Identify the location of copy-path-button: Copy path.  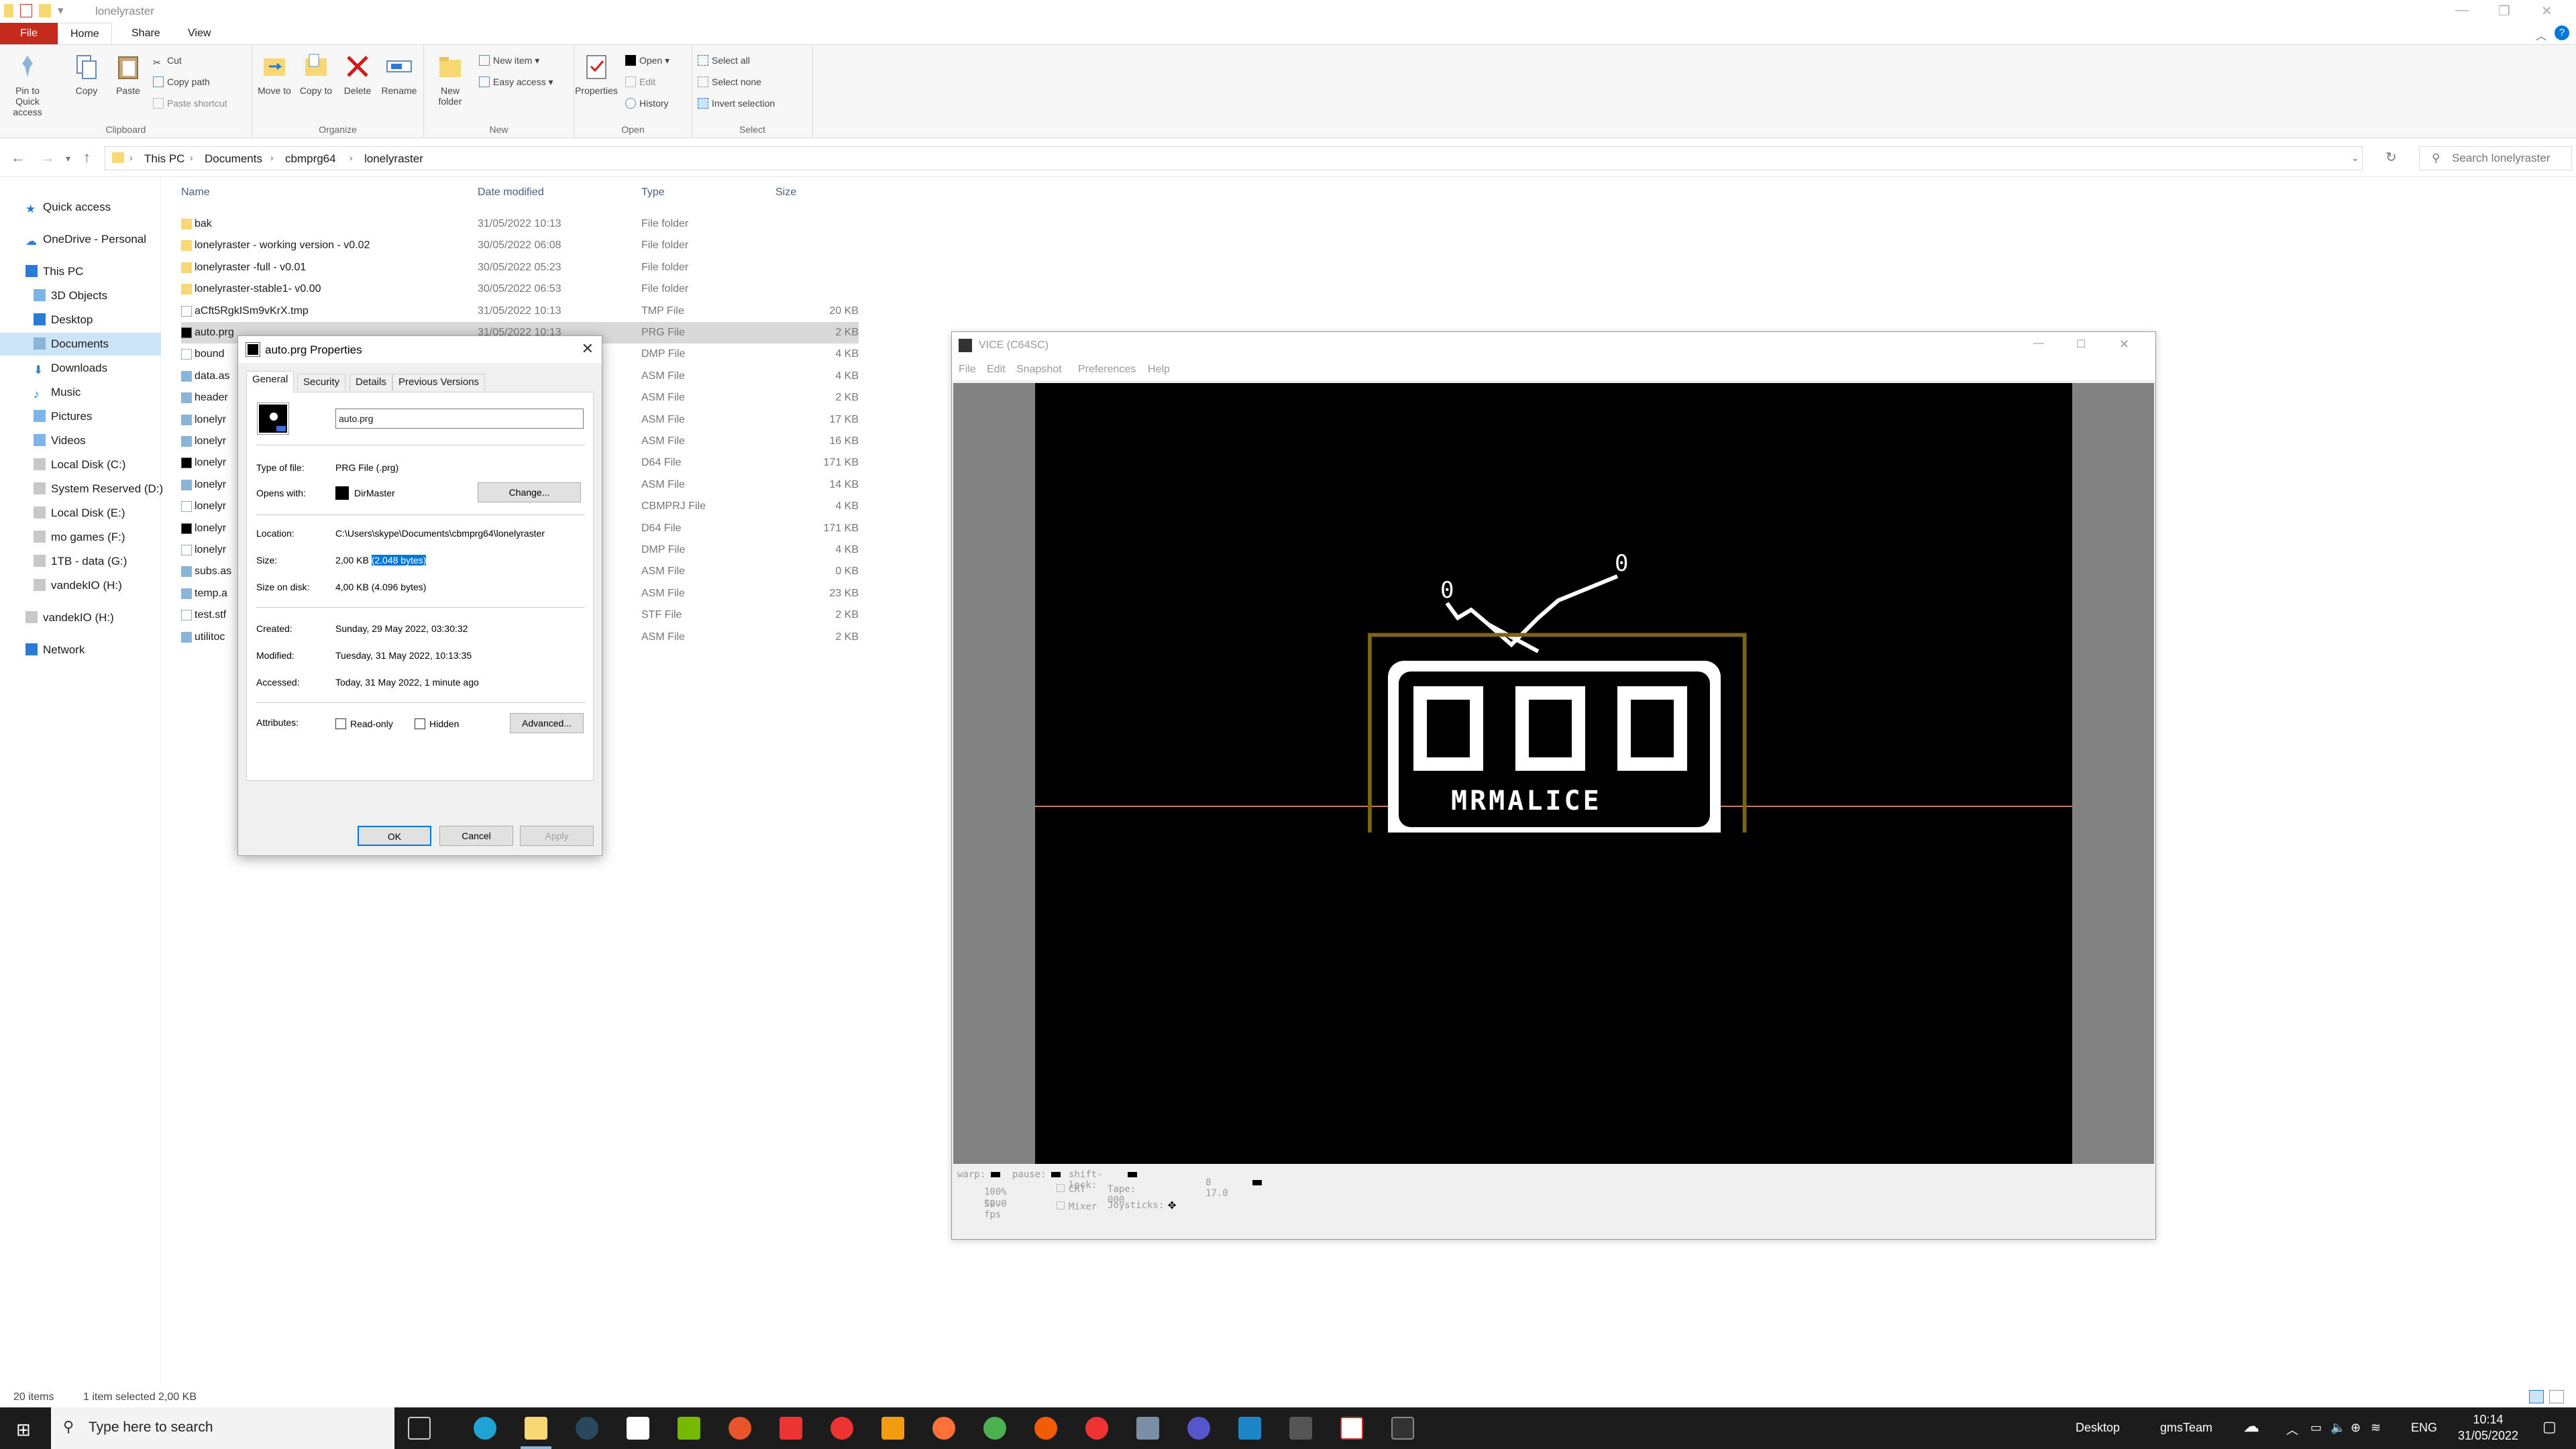
(181, 82).